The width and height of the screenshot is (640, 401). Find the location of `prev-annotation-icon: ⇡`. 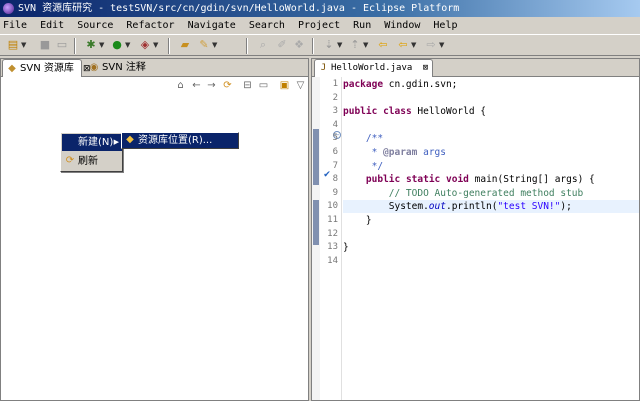

prev-annotation-icon: ⇡ is located at coordinates (355, 45).